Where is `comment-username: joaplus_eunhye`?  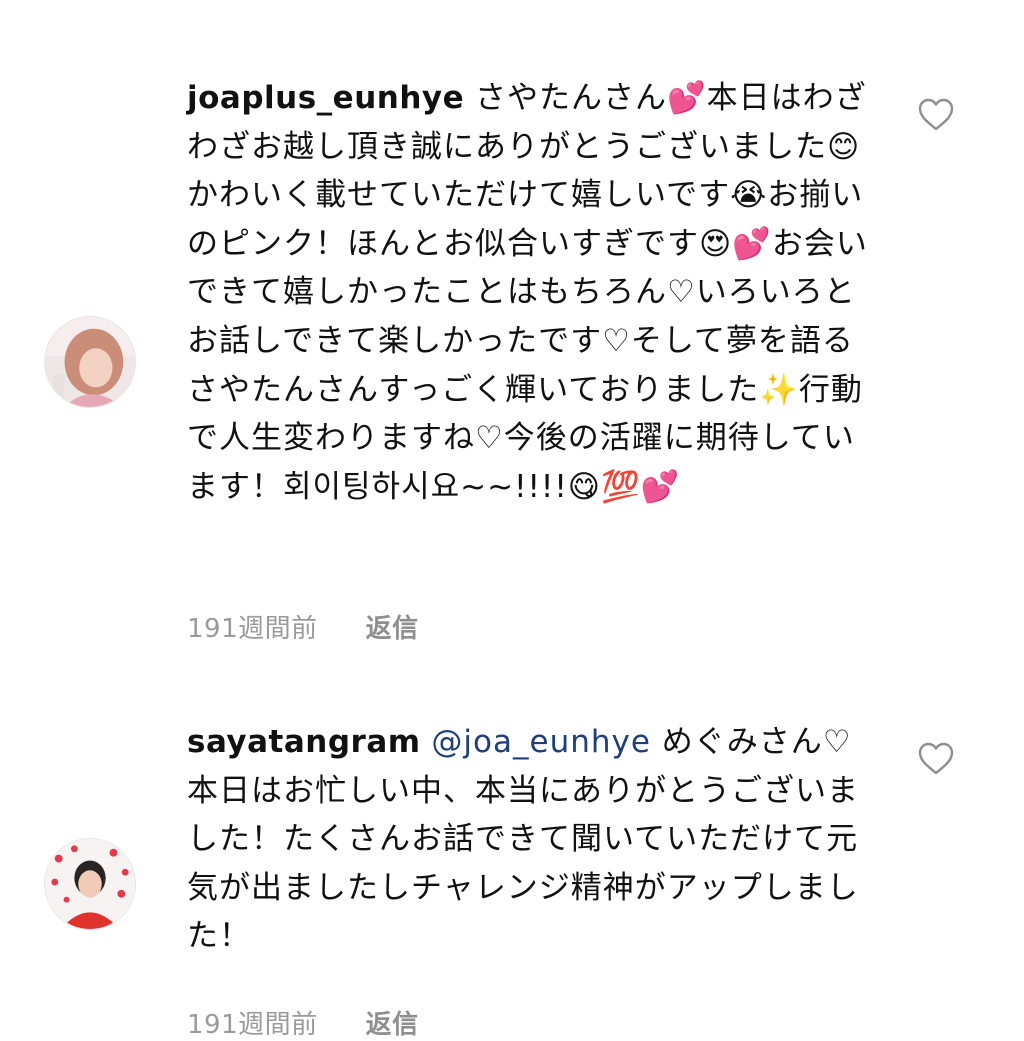 comment-username: joaplus_eunhye is located at coordinates (325, 98).